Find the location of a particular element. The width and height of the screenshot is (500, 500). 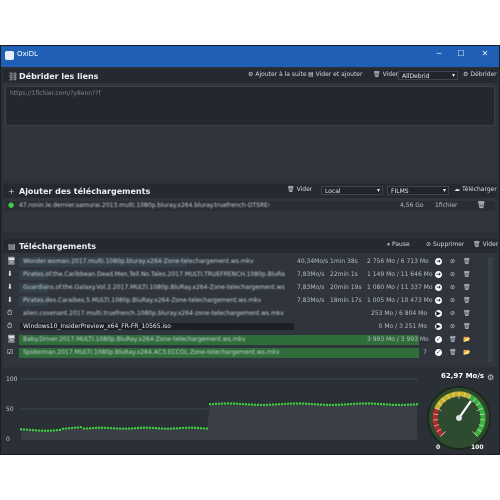

debrider-clear-button: 🗑 Vider is located at coordinates (385, 76).